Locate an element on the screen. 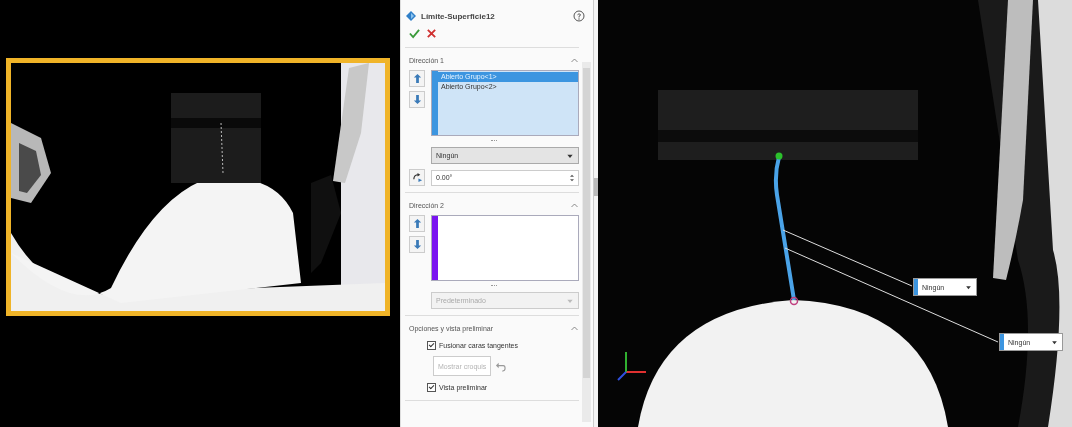 The image size is (1072, 427). close-icon is located at coordinates (431, 33).